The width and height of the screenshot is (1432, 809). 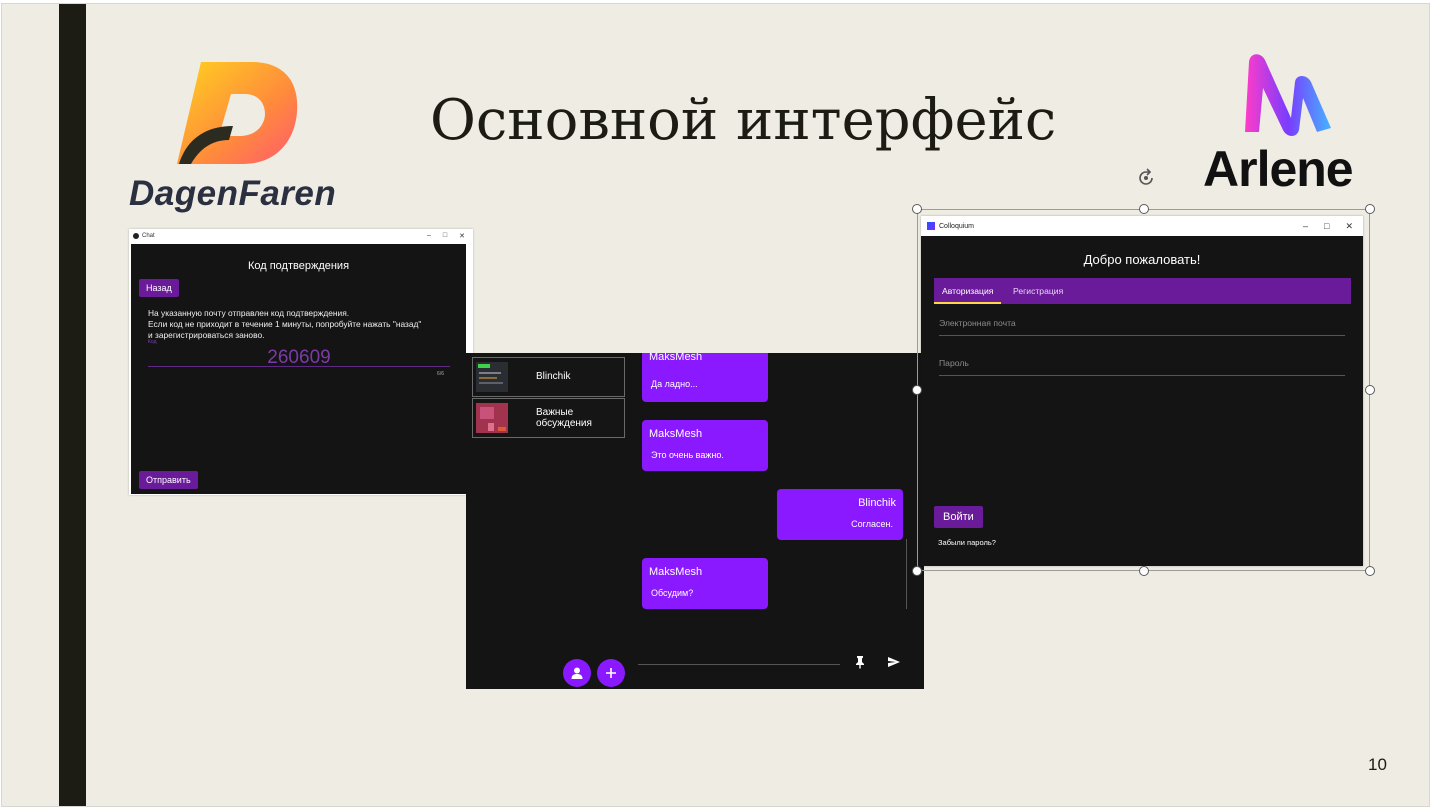 I want to click on side-accent-bar, so click(x=72, y=405).